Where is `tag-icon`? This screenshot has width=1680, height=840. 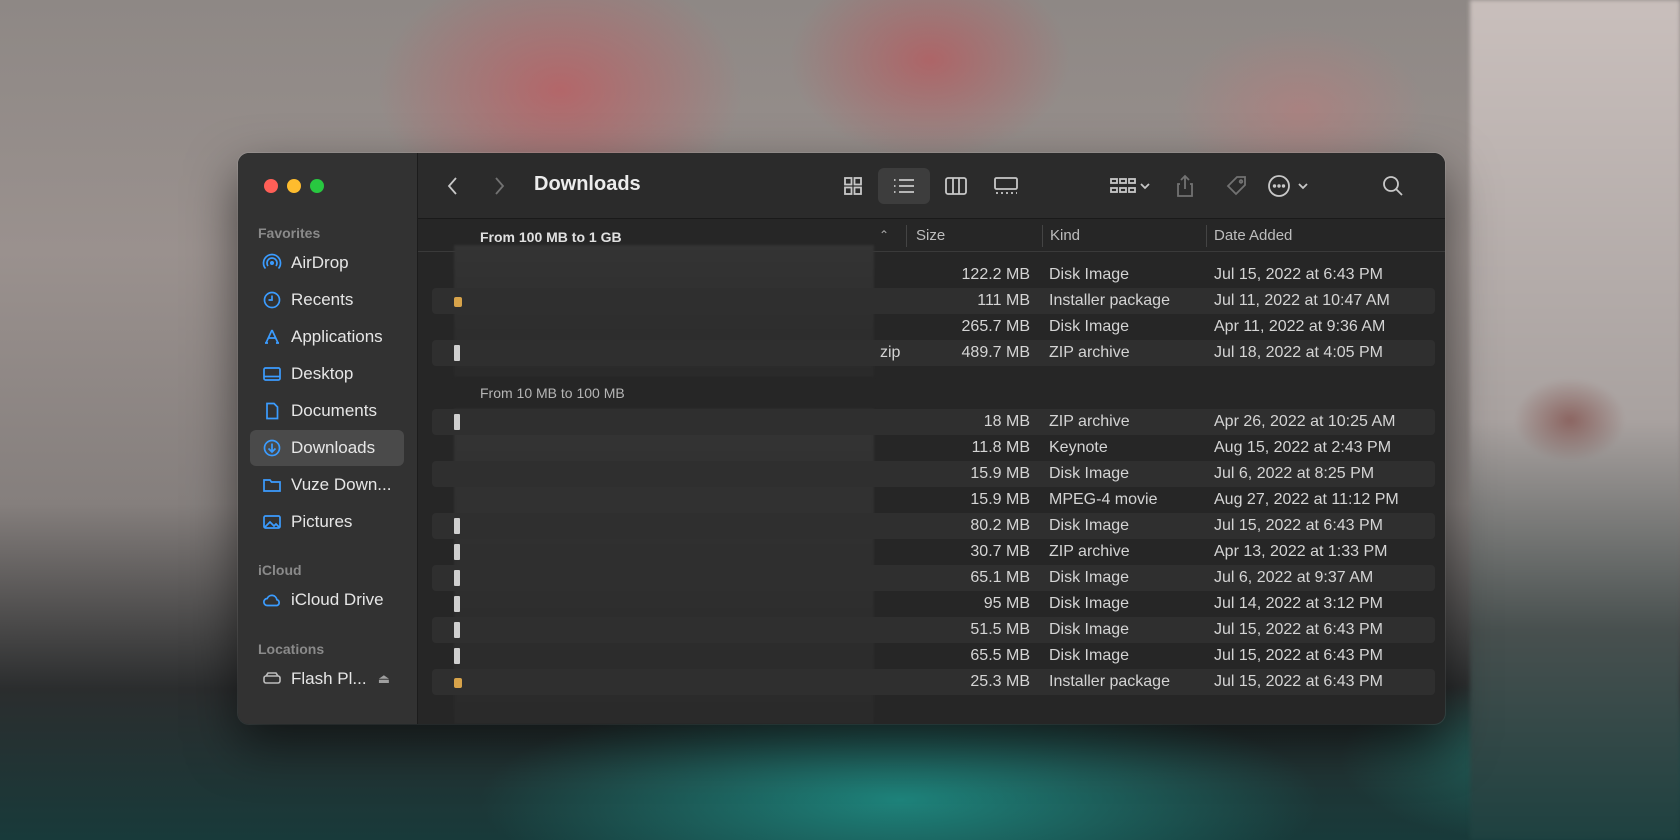 tag-icon is located at coordinates (1236, 186).